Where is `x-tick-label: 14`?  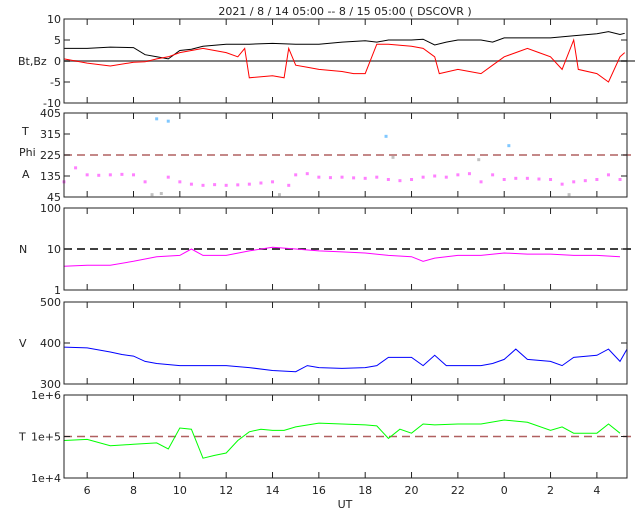 x-tick-label: 14 is located at coordinates (273, 490).